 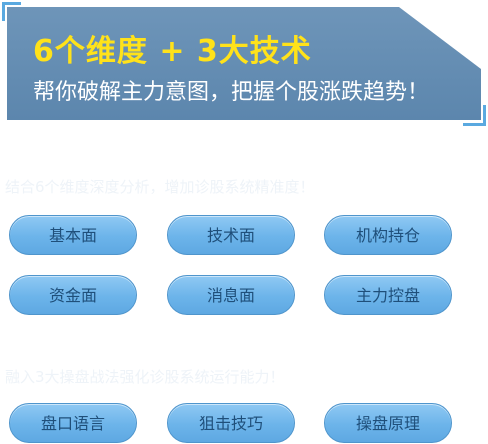 I want to click on institutional-holdings-button: 机构持仓, so click(x=388, y=235).